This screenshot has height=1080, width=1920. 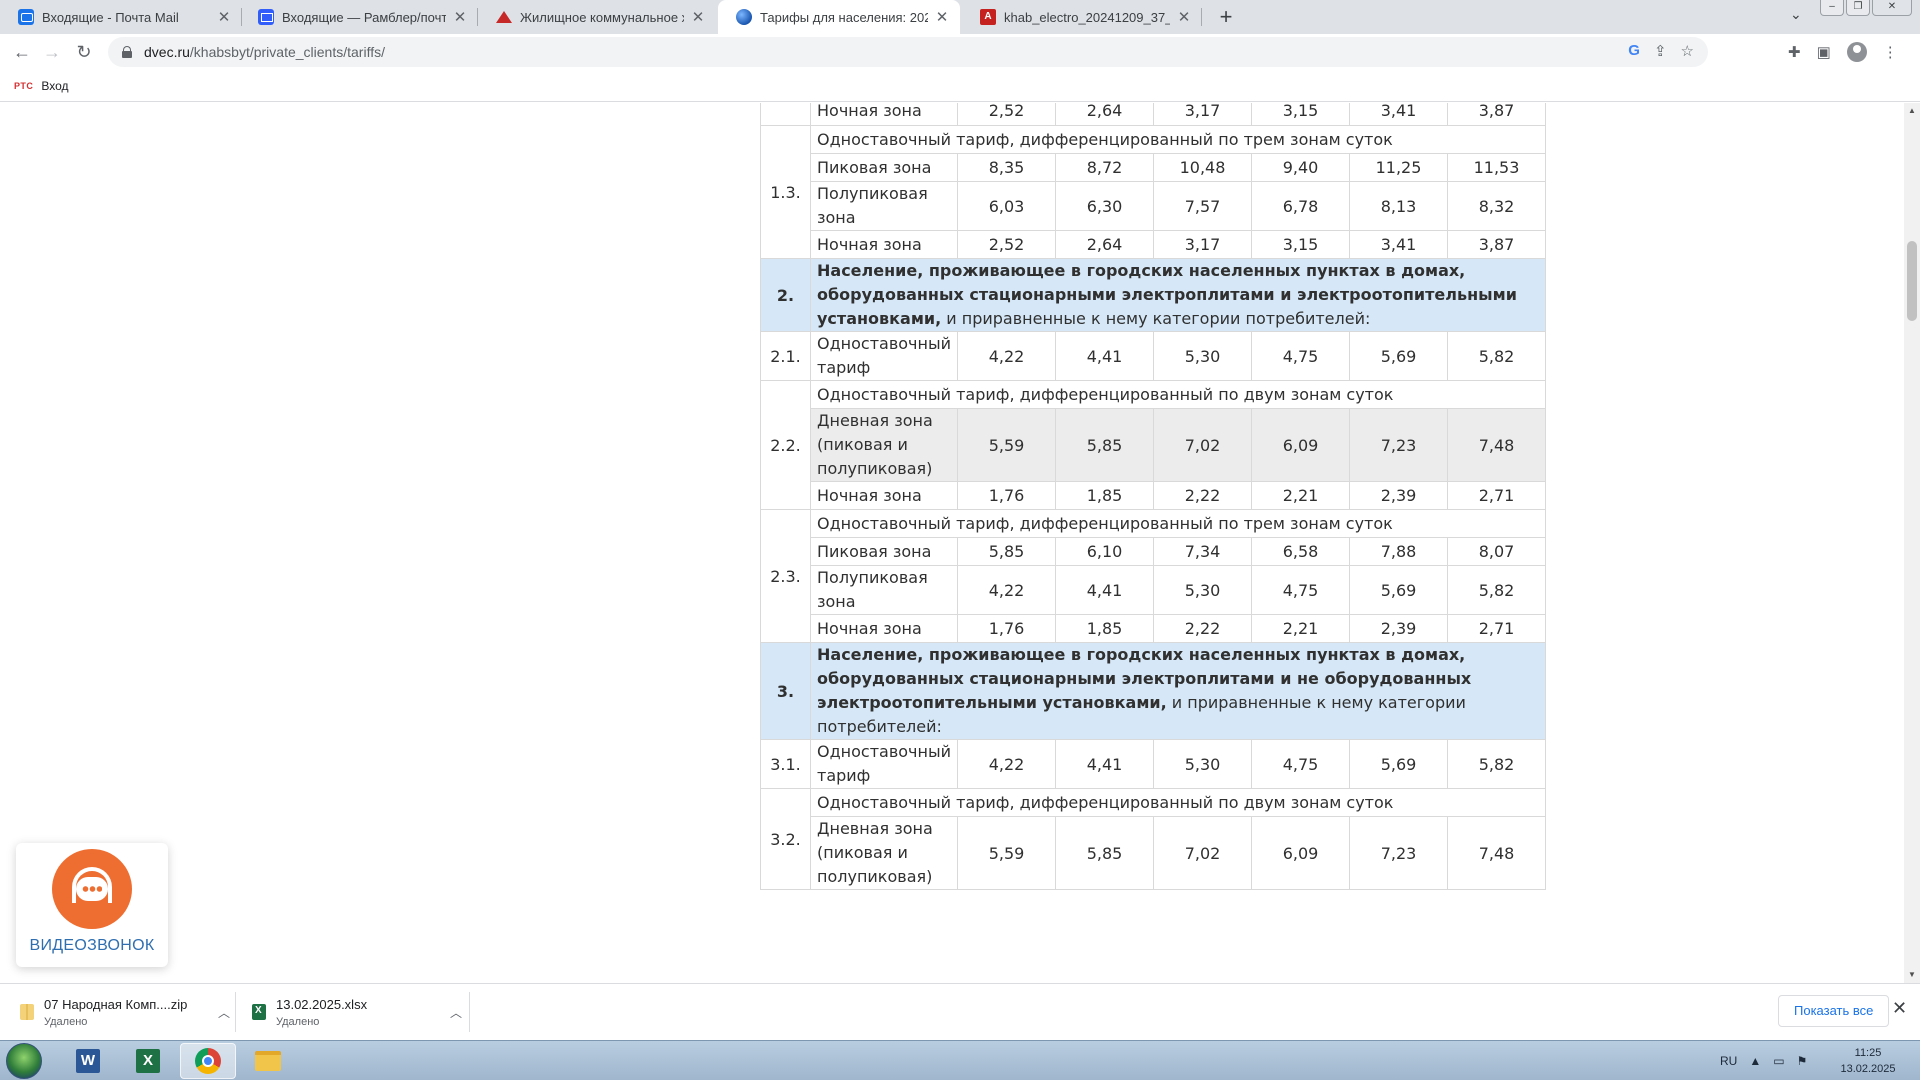 What do you see at coordinates (359, 17) in the screenshot?
I see `tab-rambler: Входящие — Рамблер/почта ✕` at bounding box center [359, 17].